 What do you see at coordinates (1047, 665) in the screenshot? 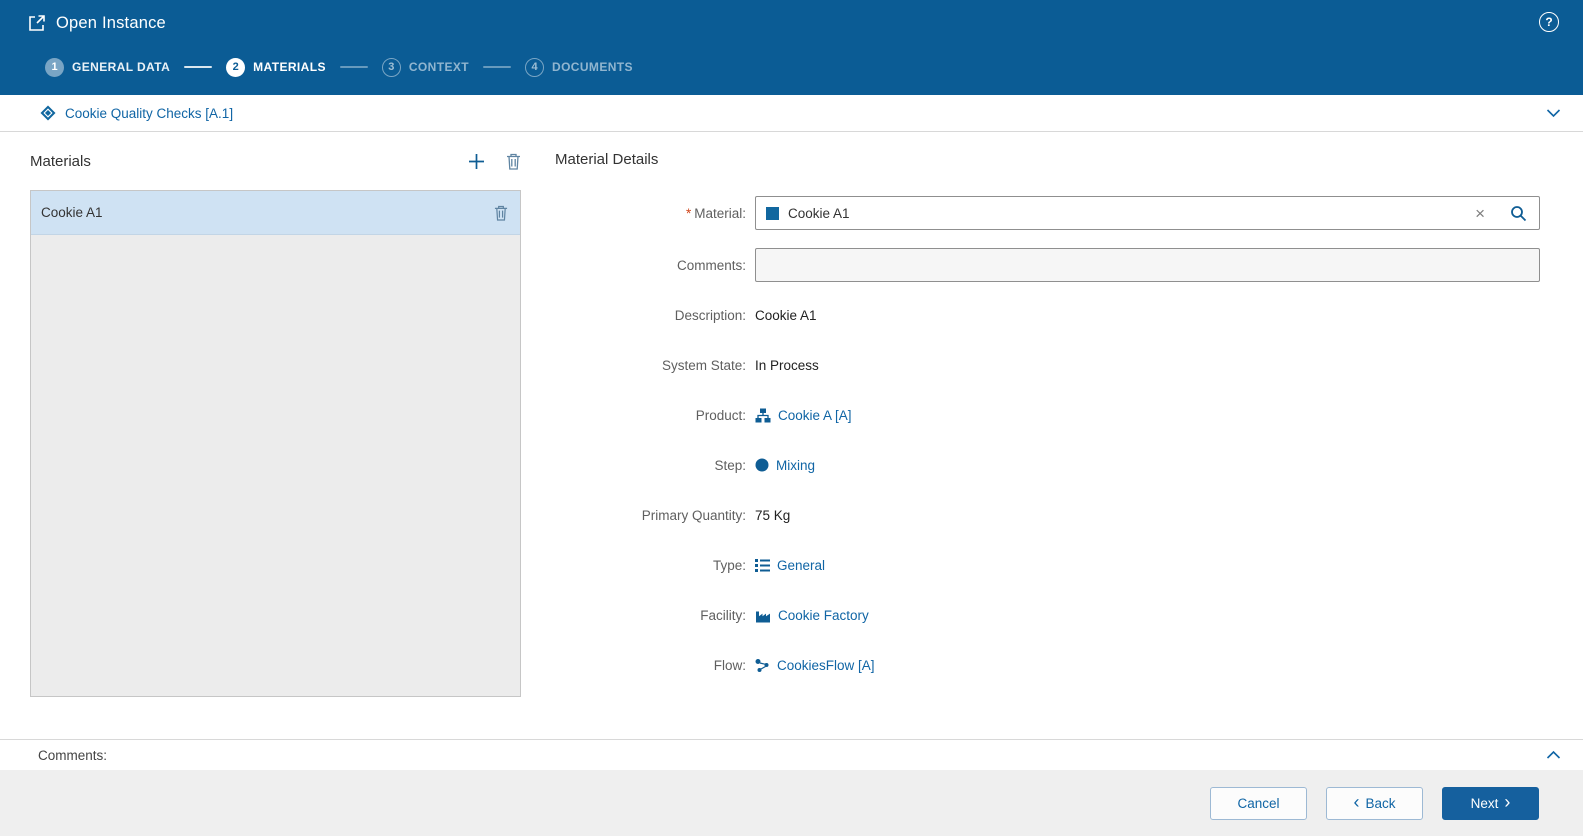
I see `flow-row: Flow: CookiesFlow [A]` at bounding box center [1047, 665].